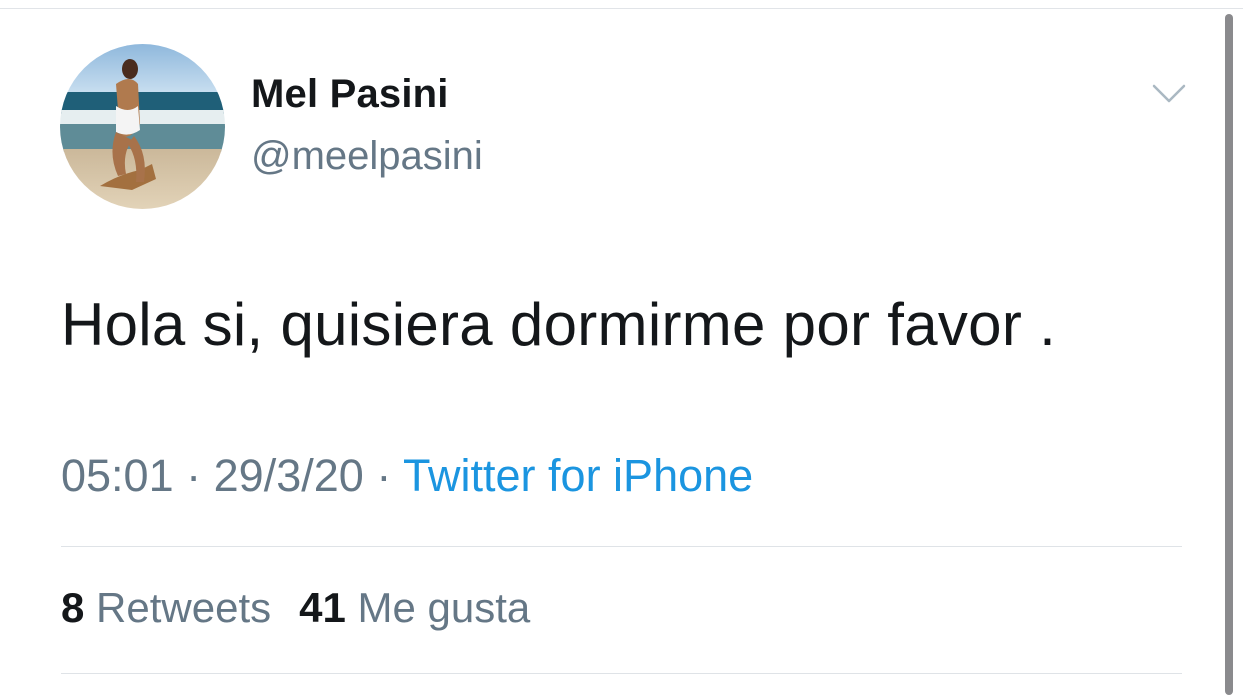  I want to click on tweet-time: 05:01, so click(117, 475).